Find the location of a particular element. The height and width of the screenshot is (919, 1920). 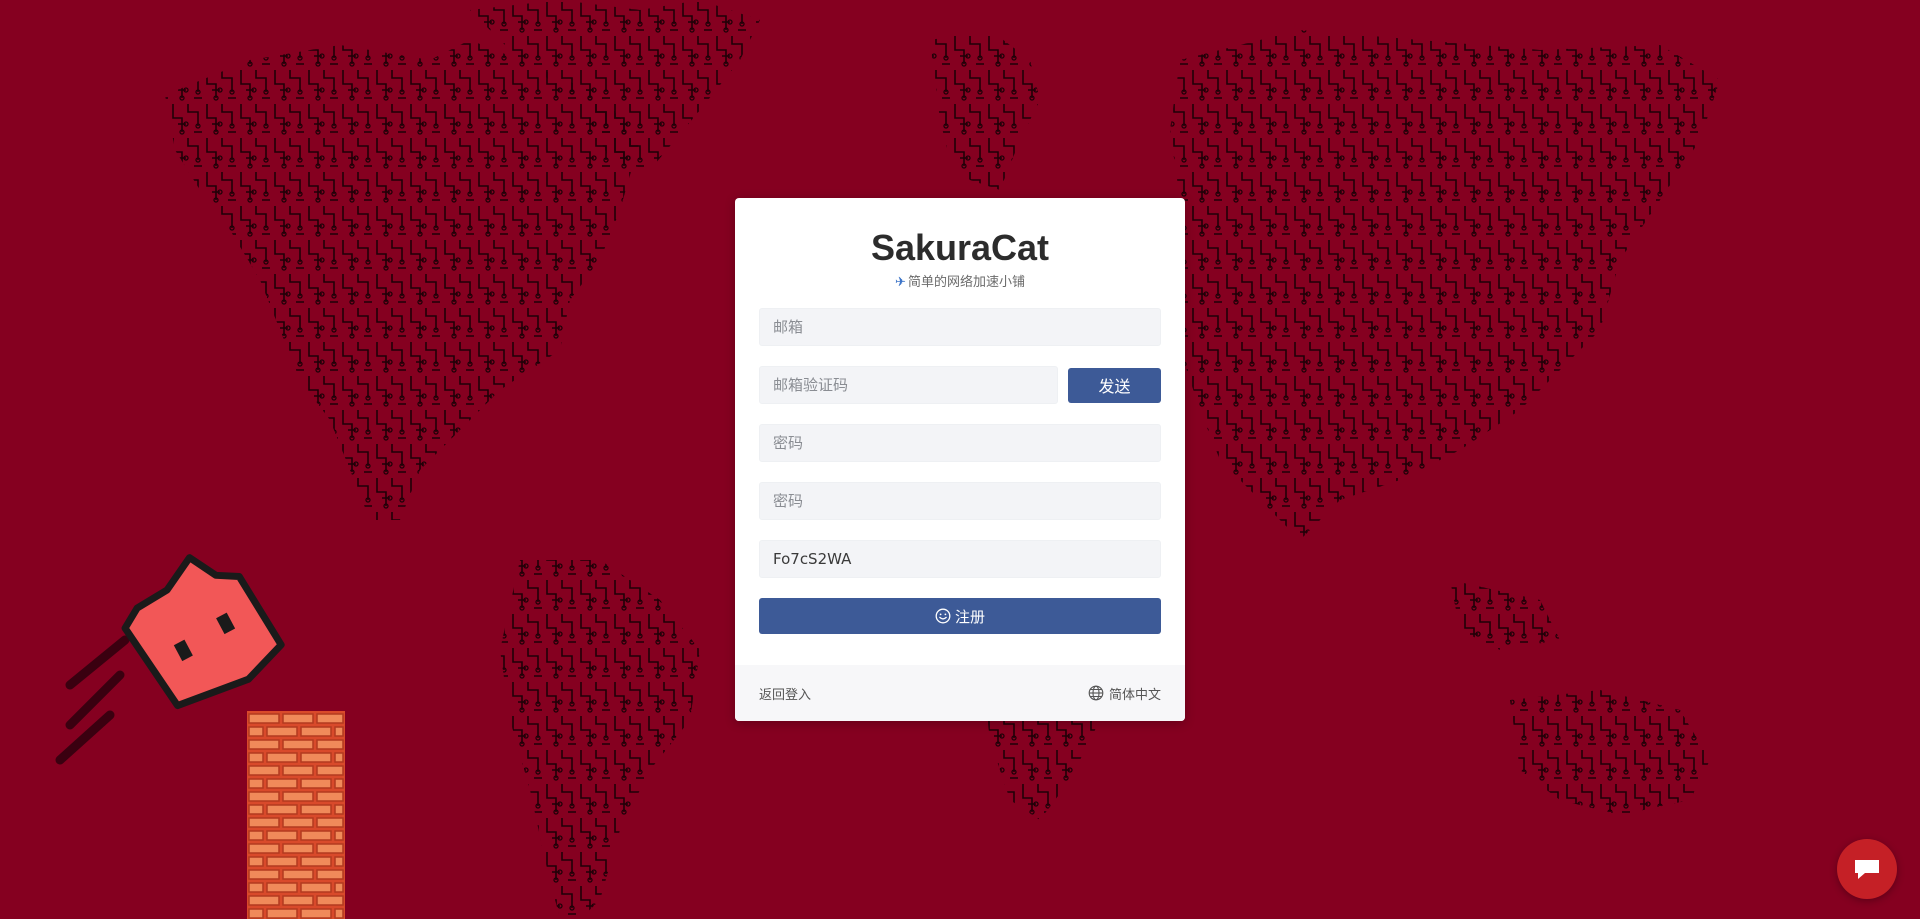

language-label: 简体中文 is located at coordinates (1134, 695).